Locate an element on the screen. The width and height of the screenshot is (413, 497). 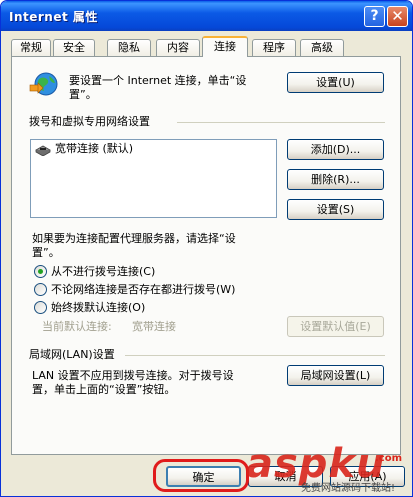
tab-advanced: 高级 is located at coordinates (322, 47).